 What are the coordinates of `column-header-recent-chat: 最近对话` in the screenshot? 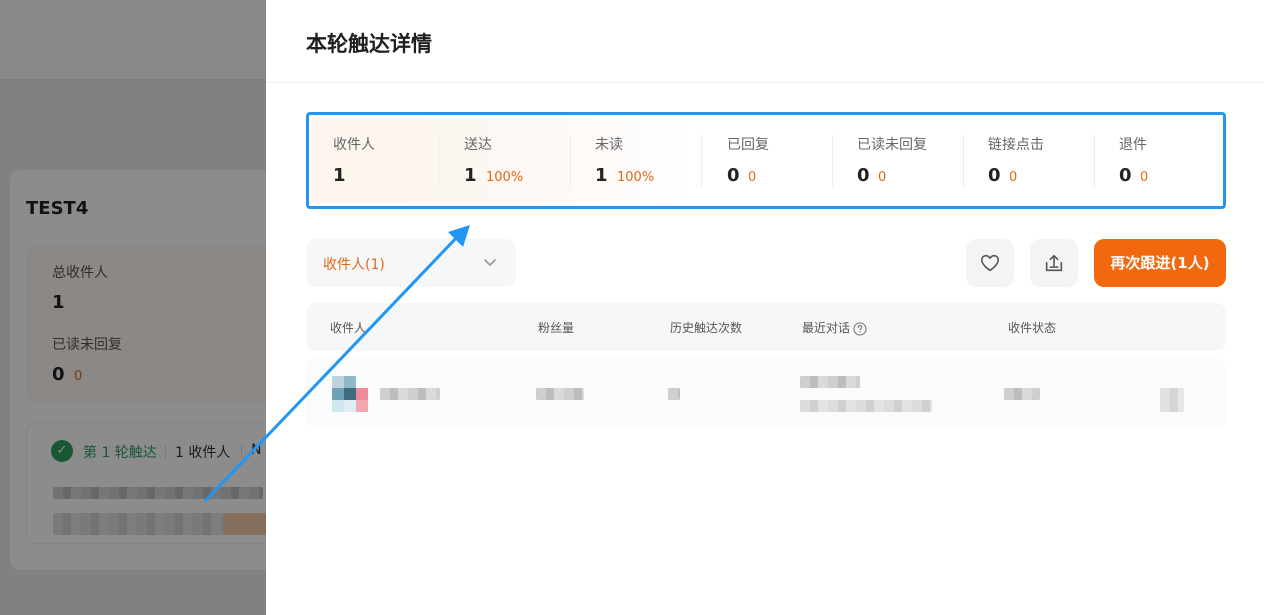 It's located at (834, 327).